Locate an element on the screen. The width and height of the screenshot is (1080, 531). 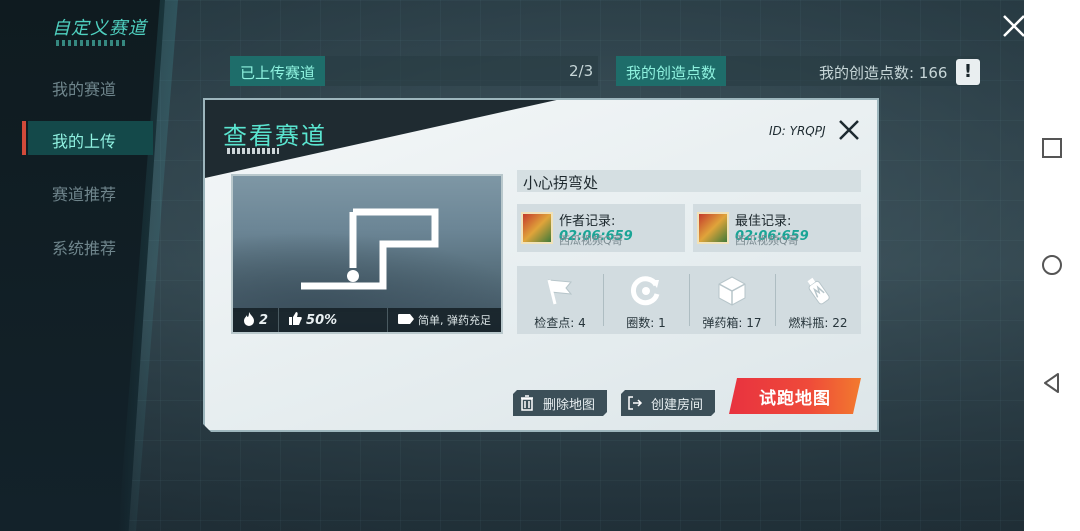
stat-ammo-boxes: 弹药箱: 17 is located at coordinates (732, 300).